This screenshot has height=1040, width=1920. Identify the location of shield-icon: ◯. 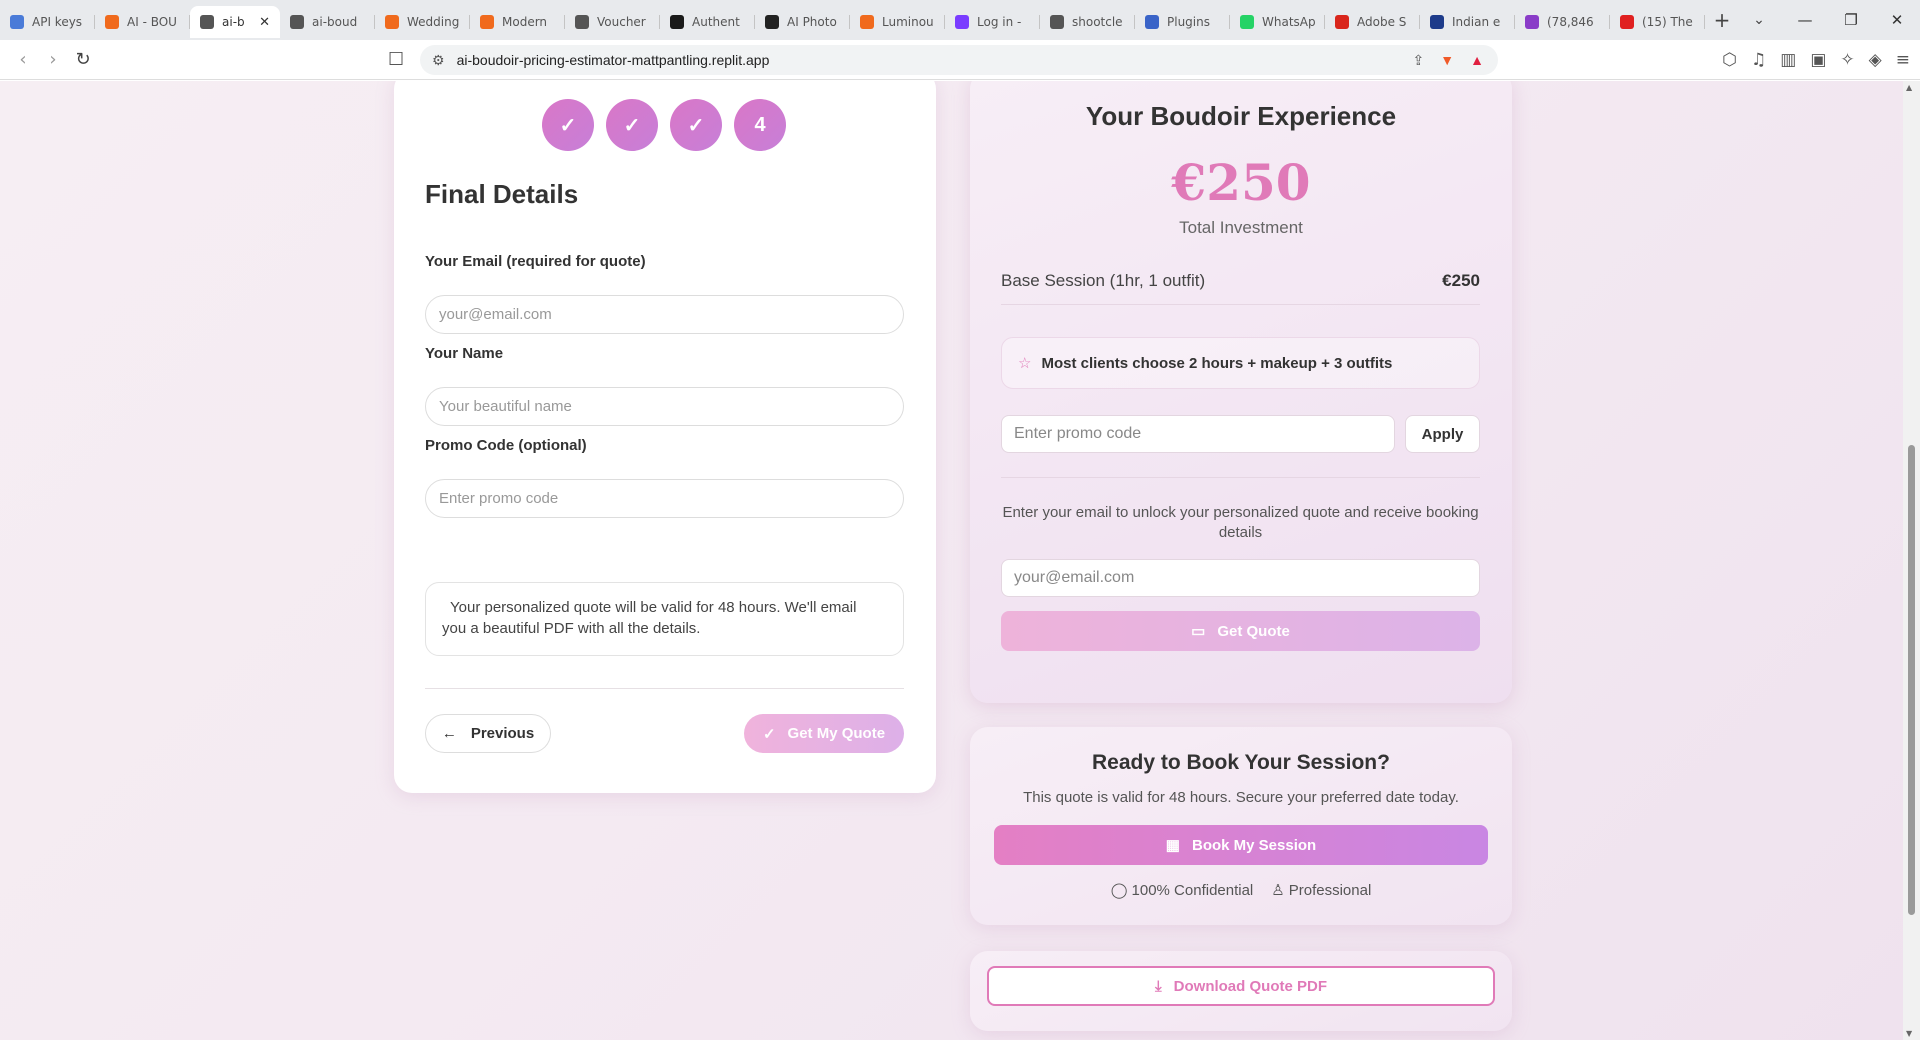
(1119, 890).